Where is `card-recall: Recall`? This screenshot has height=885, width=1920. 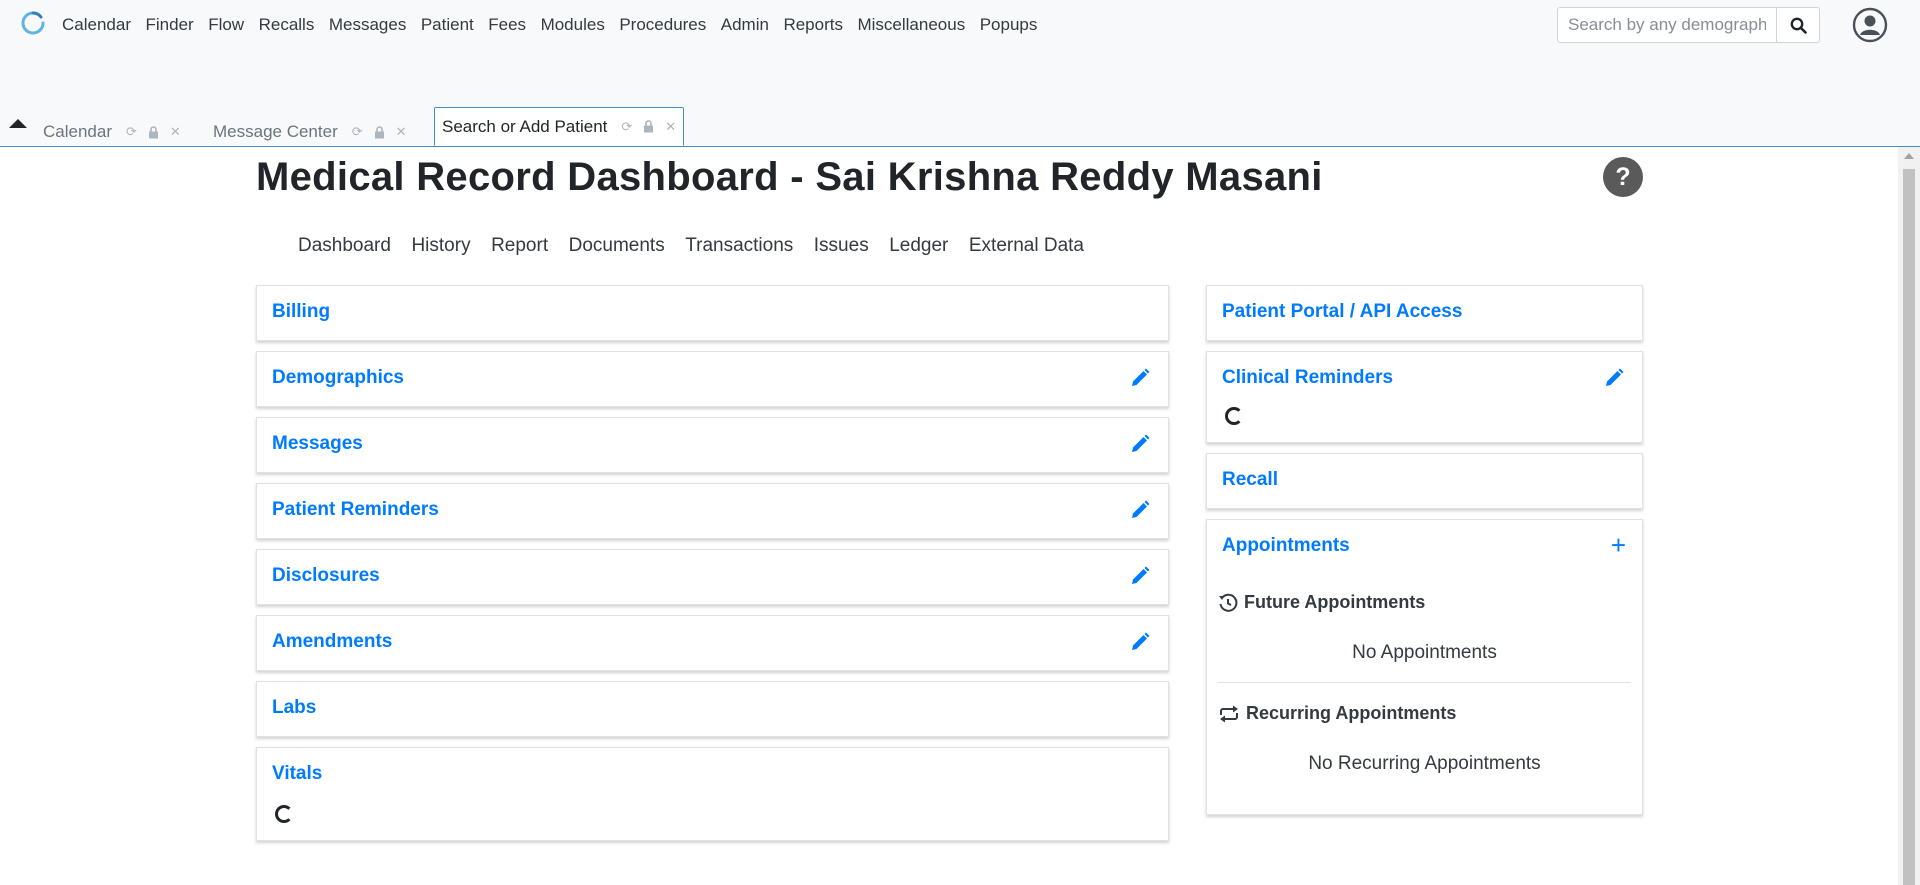 card-recall: Recall is located at coordinates (1424, 481).